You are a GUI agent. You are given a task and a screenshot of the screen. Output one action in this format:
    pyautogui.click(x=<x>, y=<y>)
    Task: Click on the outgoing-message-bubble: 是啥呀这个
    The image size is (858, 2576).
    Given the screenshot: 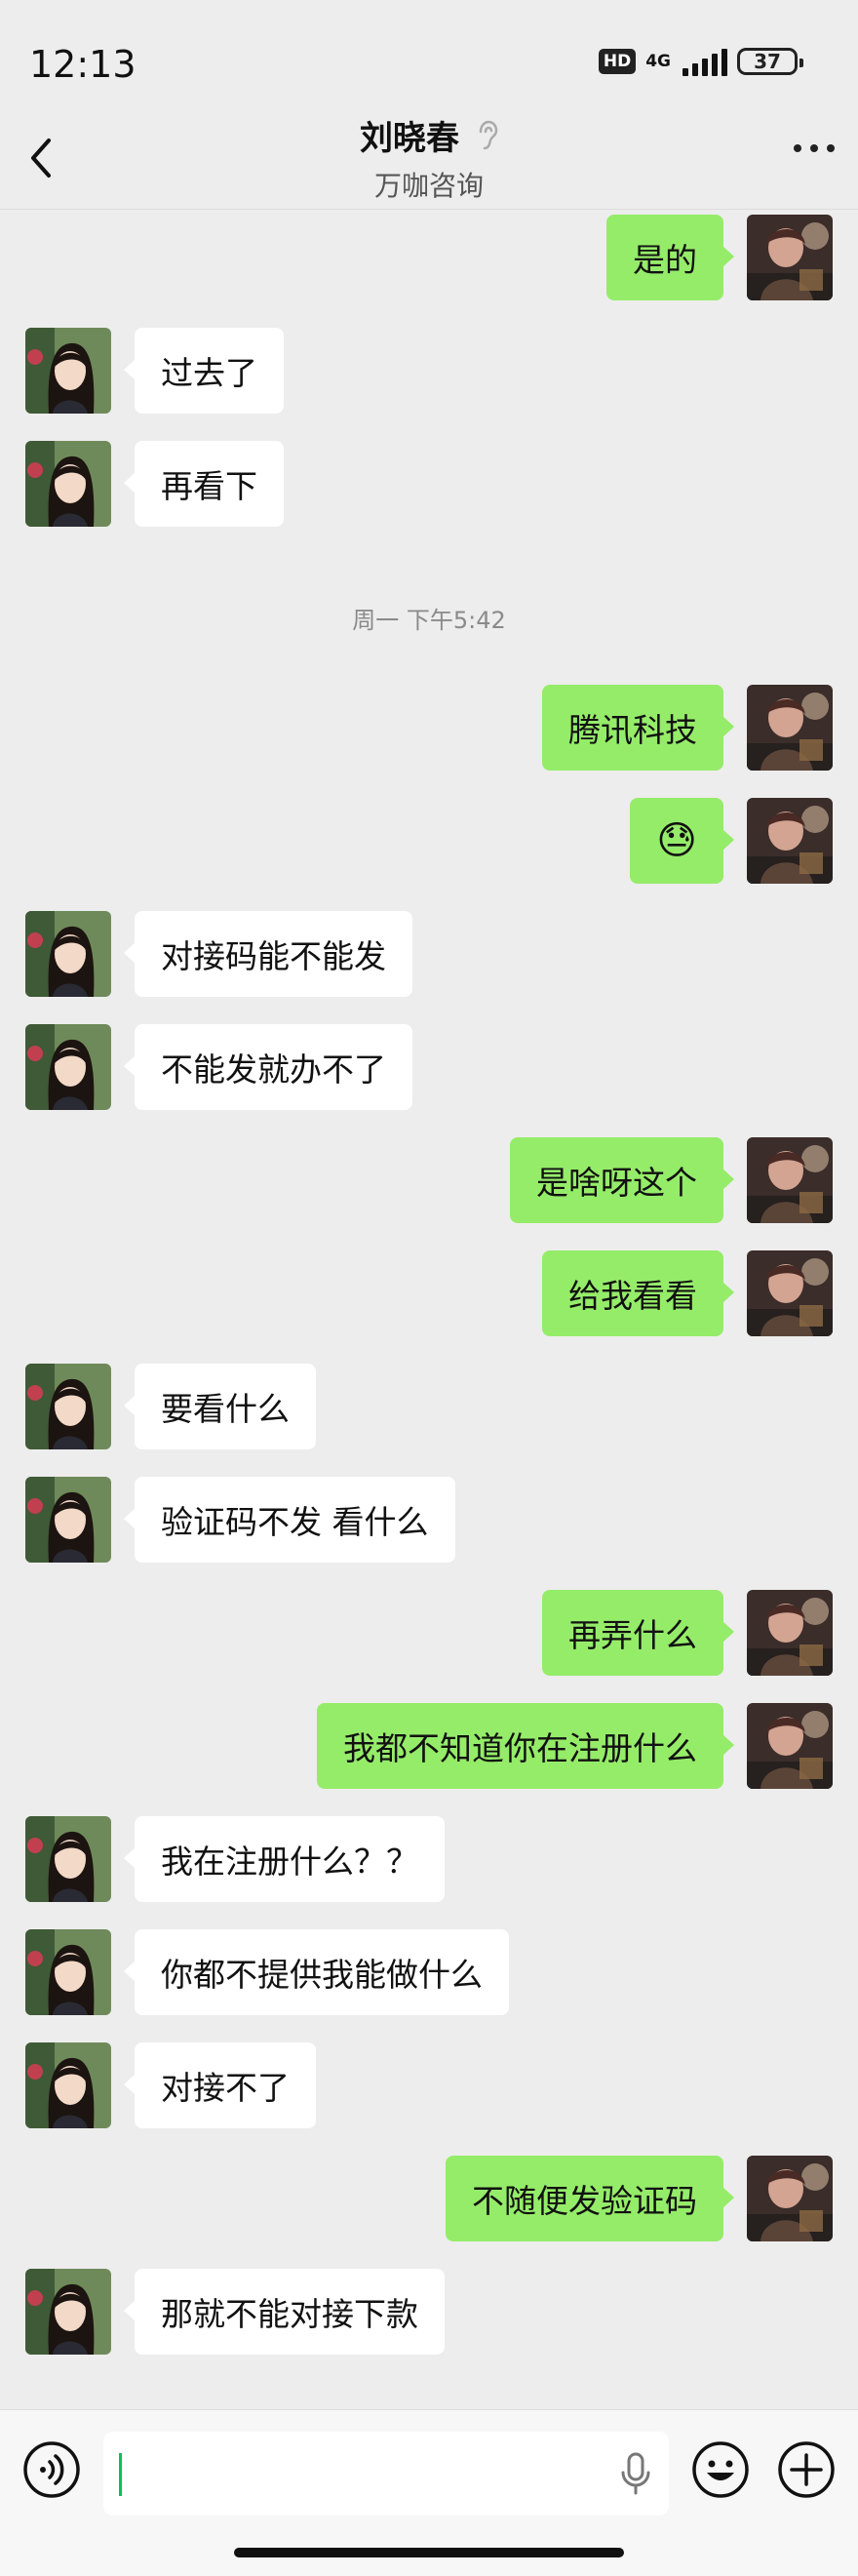 What is the action you would take?
    pyautogui.click(x=622, y=1180)
    